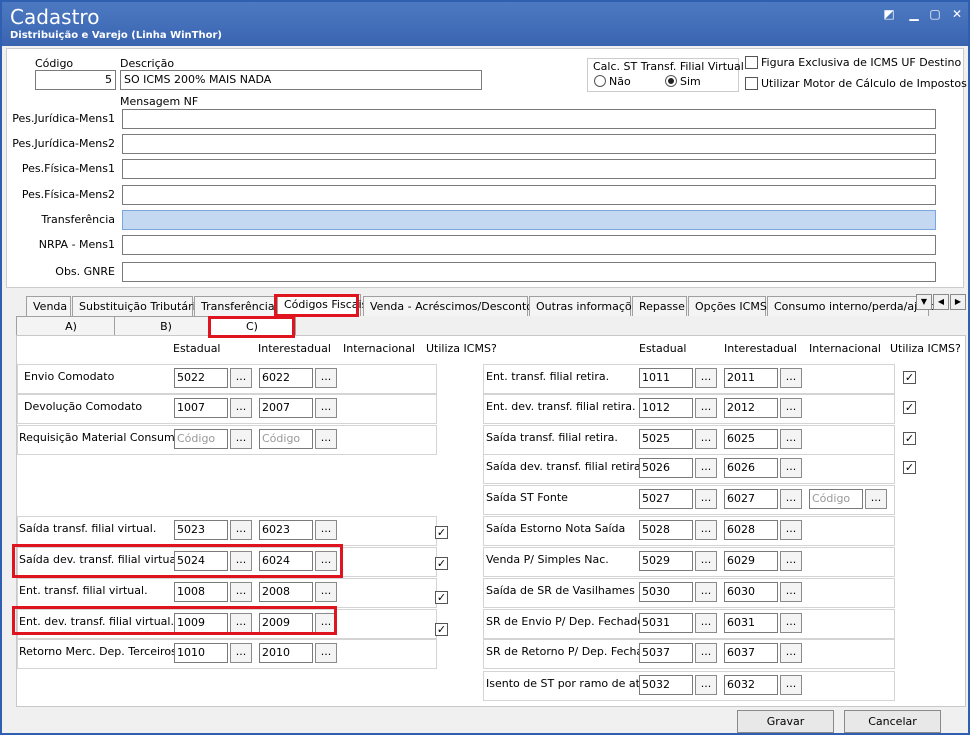  I want to click on dropdown-icon: ▼, so click(924, 302).